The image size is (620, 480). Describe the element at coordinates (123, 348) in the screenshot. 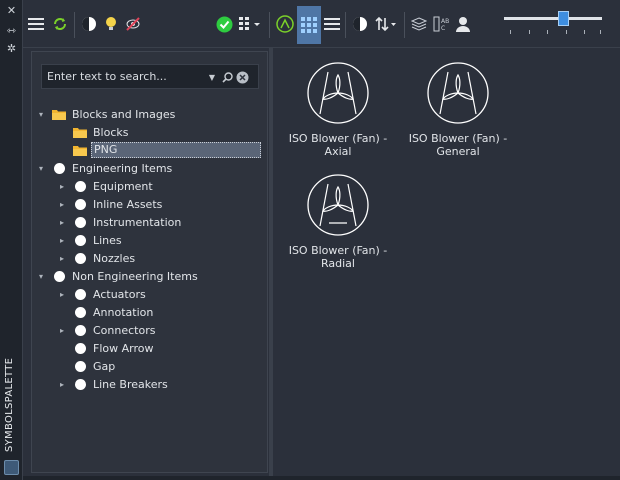

I see `tree-item-label: Flow Arrow` at that location.